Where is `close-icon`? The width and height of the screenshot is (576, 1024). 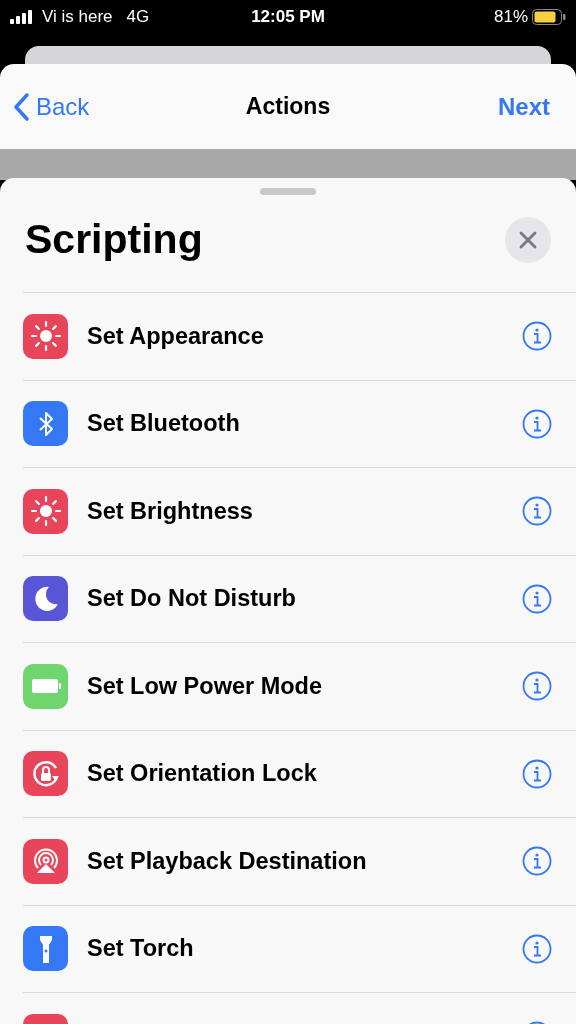
close-icon is located at coordinates (528, 240).